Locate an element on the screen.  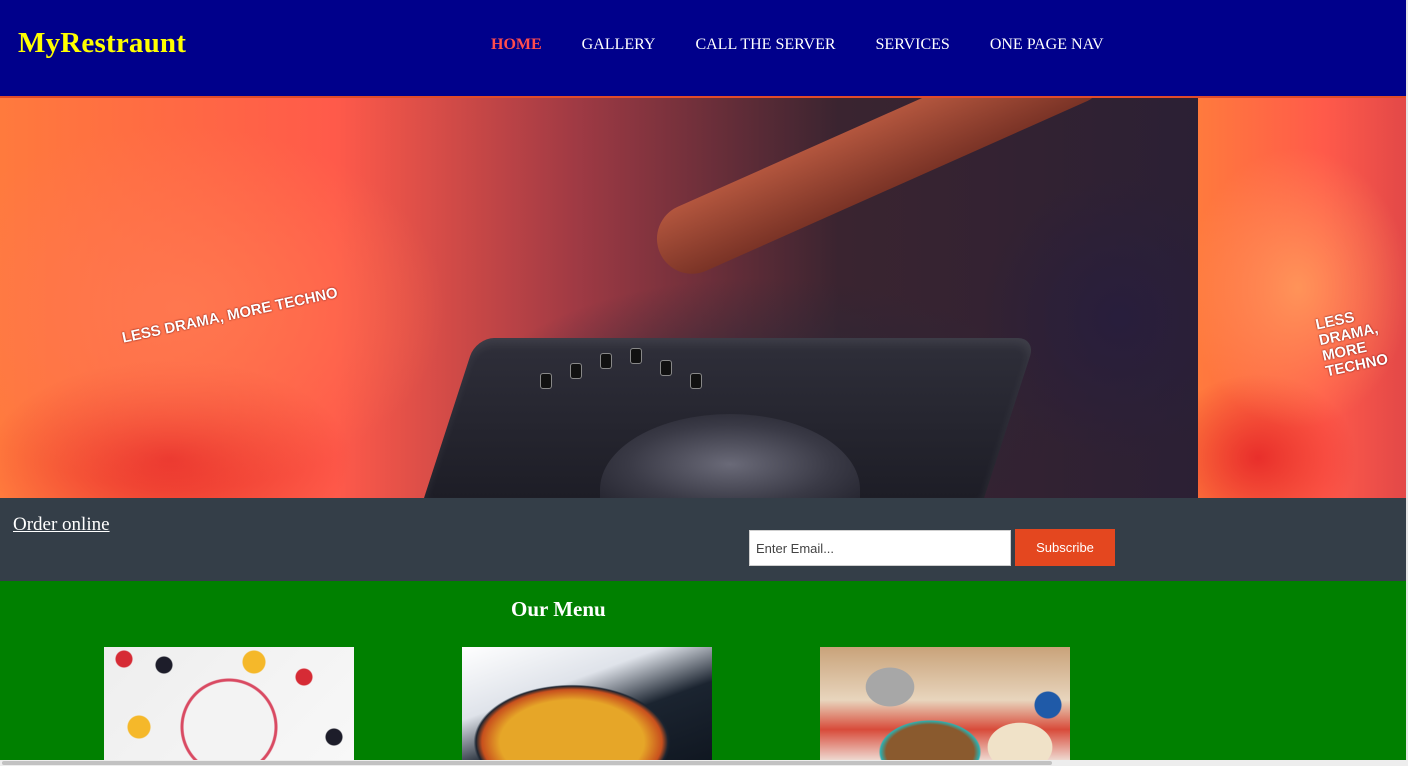
order-online-link: Order online is located at coordinates (61, 525).